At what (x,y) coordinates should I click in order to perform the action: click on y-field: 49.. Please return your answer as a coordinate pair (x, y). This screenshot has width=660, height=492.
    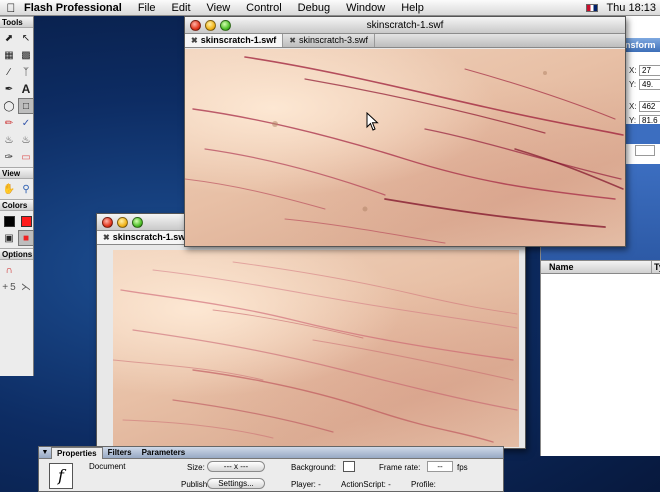
    Looking at the image, I should click on (649, 84).